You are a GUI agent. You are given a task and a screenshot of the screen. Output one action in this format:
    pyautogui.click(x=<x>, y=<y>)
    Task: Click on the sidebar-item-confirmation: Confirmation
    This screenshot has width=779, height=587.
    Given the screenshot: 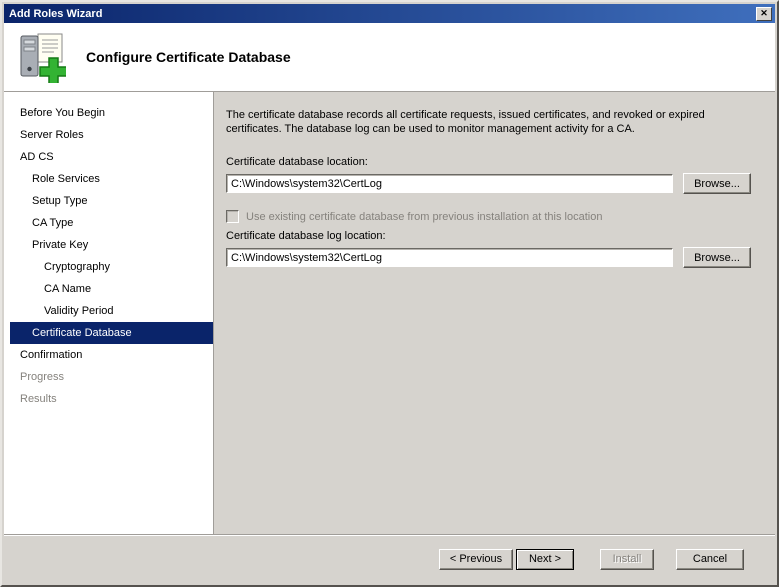 What is the action you would take?
    pyautogui.click(x=108, y=355)
    